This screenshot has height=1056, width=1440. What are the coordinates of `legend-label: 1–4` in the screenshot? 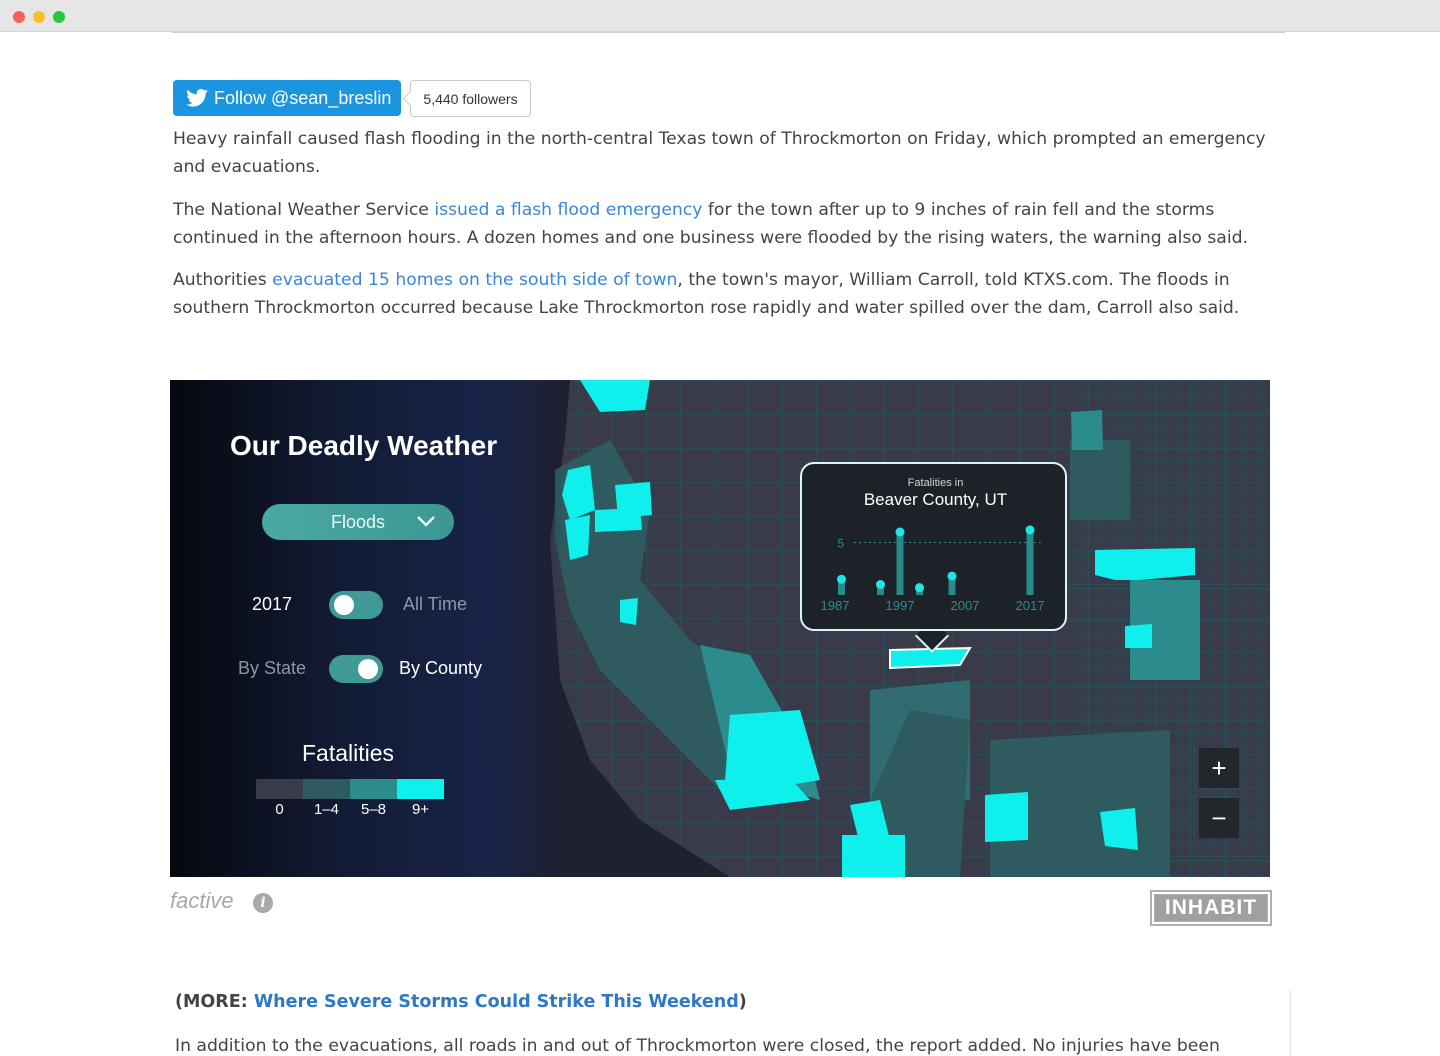 It's located at (326, 809).